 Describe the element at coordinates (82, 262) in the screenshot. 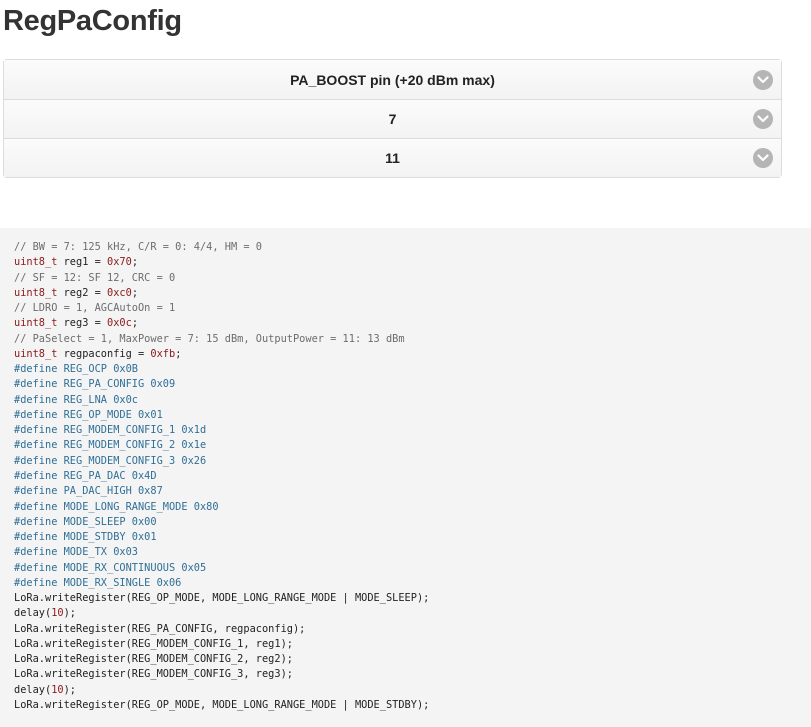

I see `code-token-plain: reg1 =` at that location.